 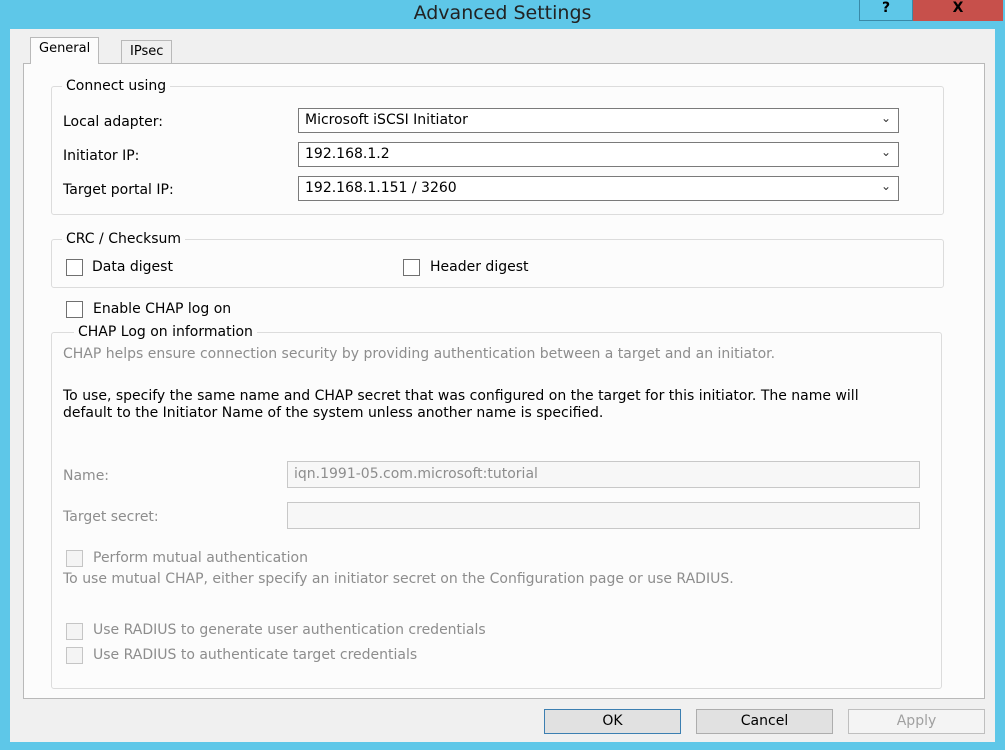 What do you see at coordinates (74, 631) in the screenshot?
I see `radius-generate-checkbox` at bounding box center [74, 631].